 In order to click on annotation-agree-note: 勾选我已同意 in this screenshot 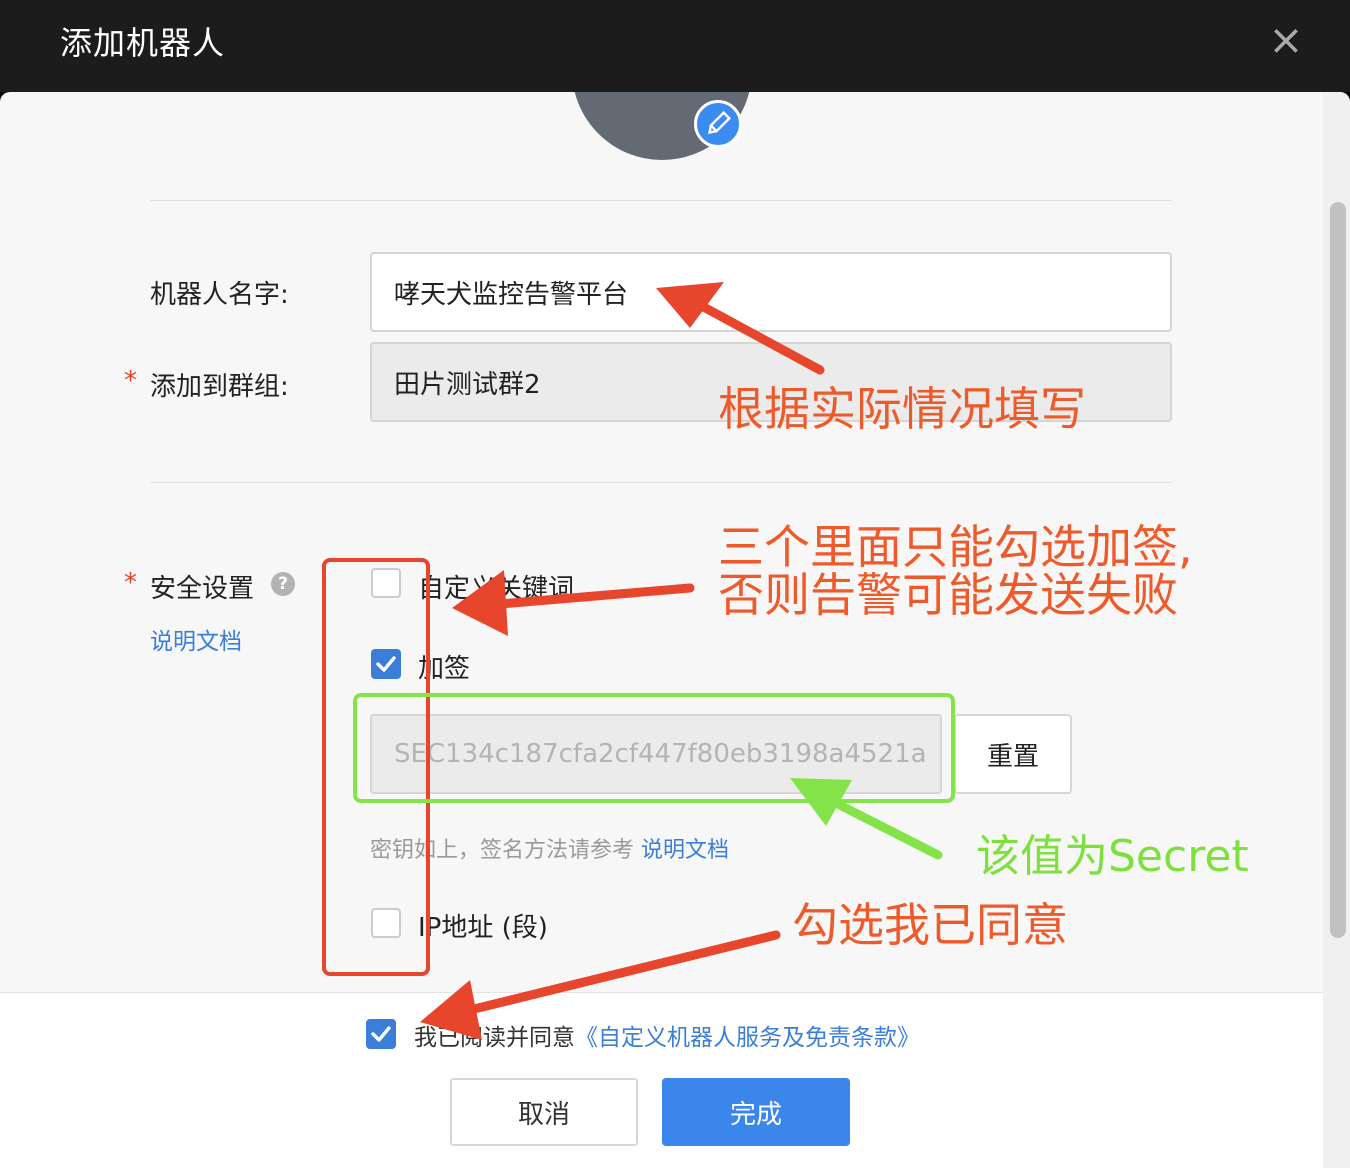, I will do `click(930, 925)`.